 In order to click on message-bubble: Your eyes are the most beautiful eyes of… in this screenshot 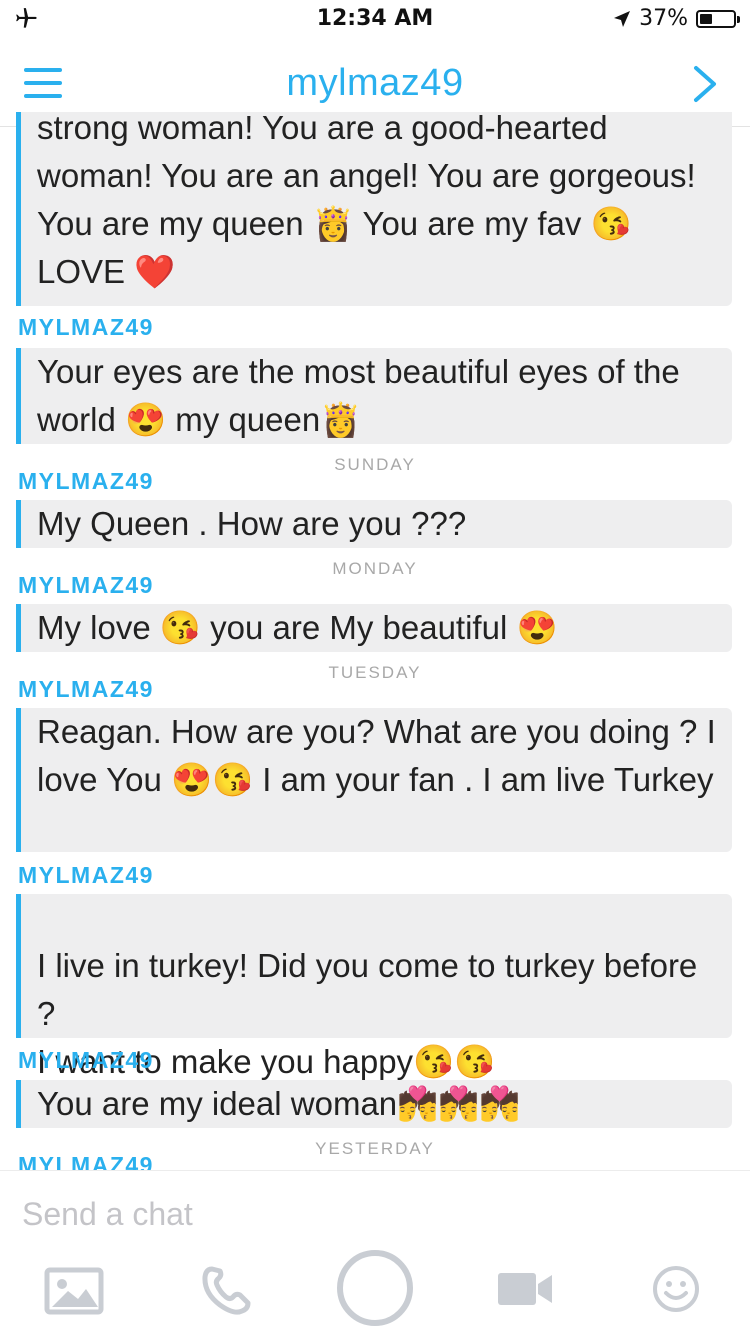, I will do `click(374, 396)`.